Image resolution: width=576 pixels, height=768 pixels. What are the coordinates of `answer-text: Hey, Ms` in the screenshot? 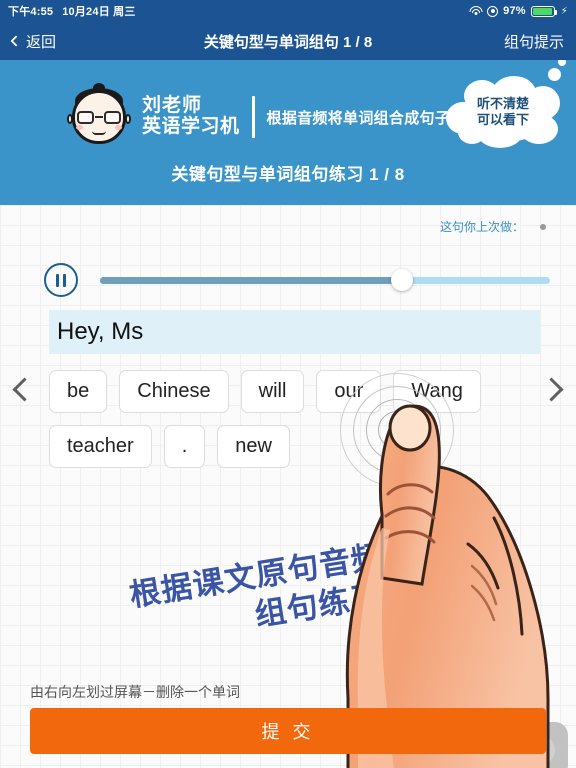 It's located at (100, 331).